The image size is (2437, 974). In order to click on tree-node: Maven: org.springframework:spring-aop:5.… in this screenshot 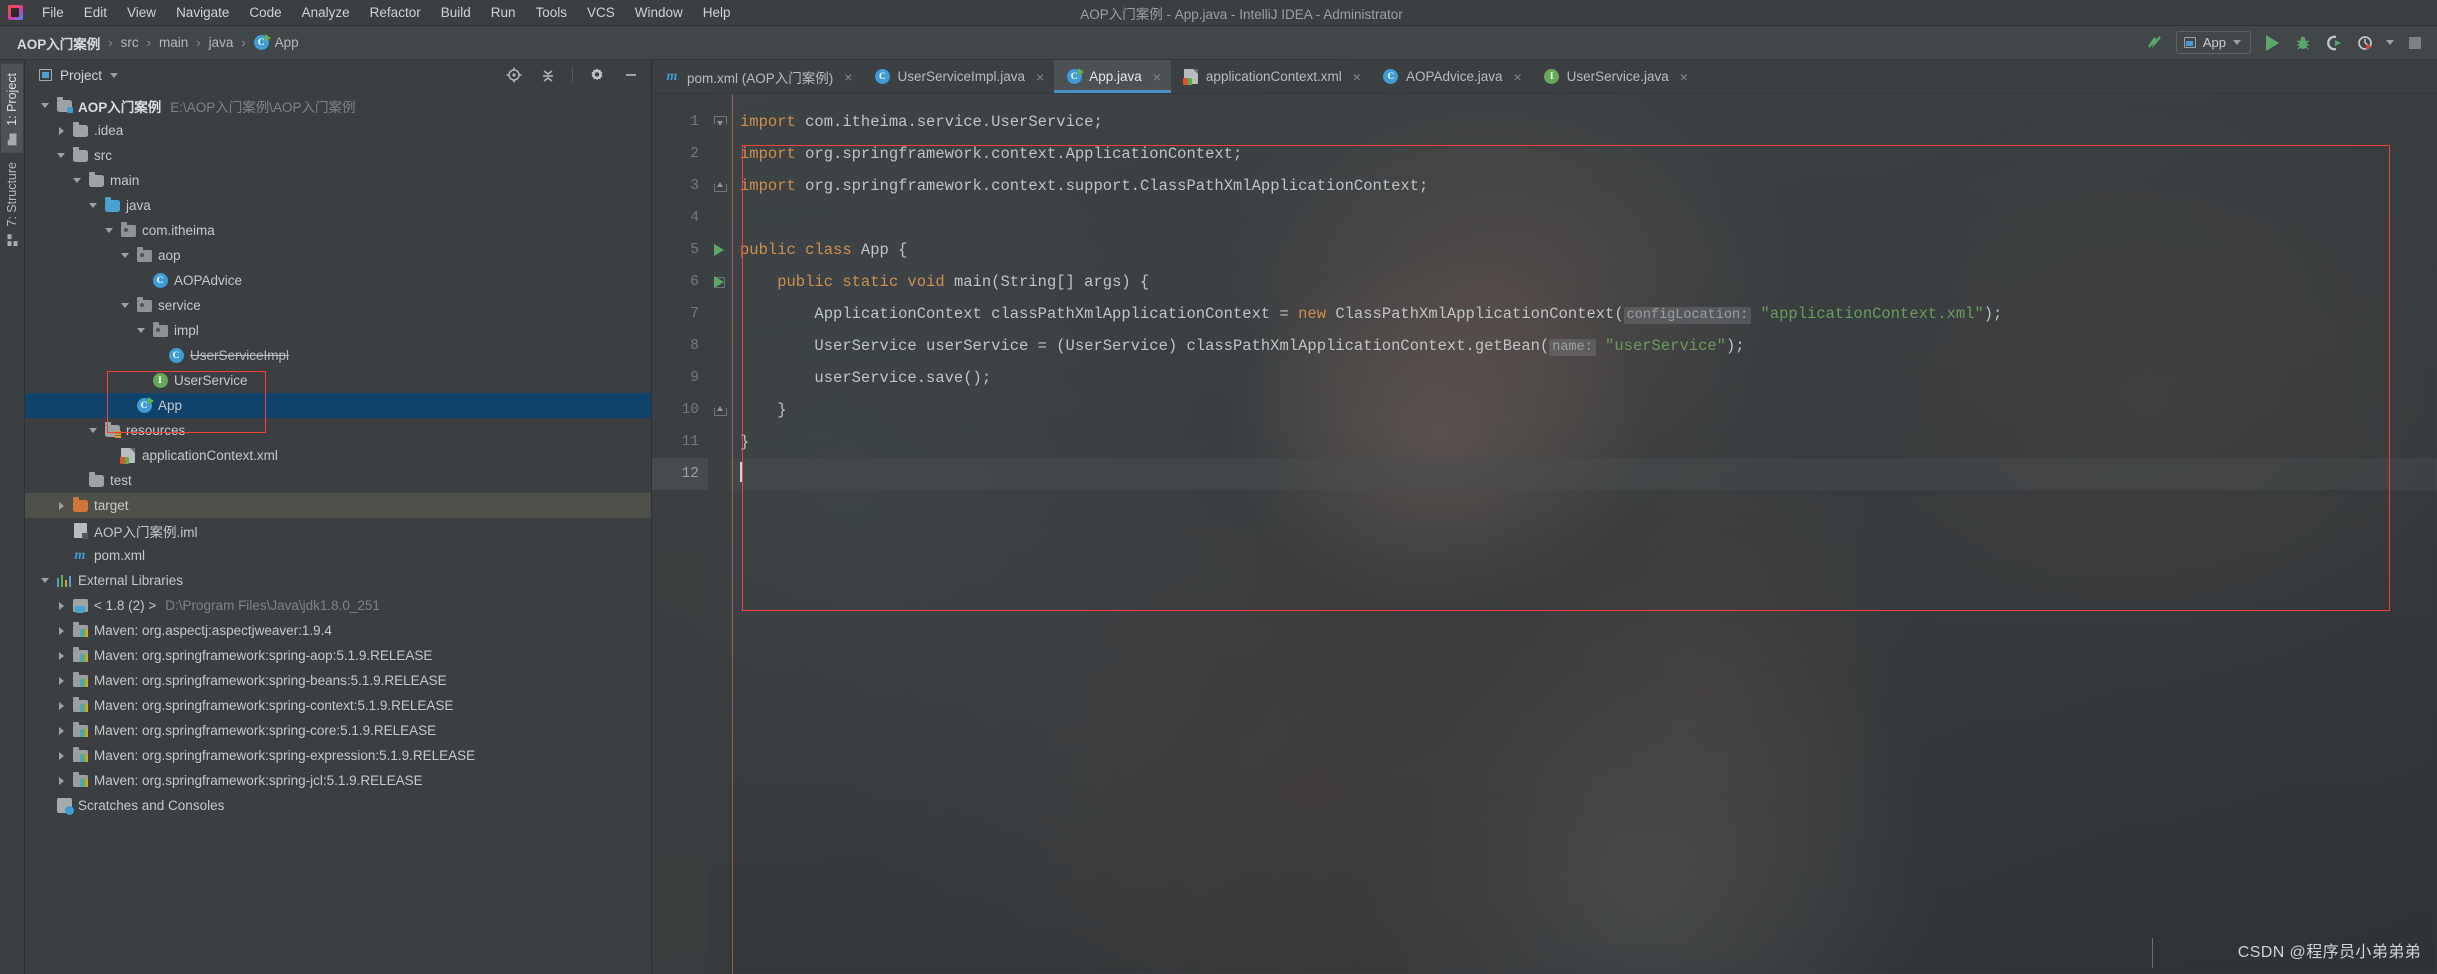, I will do `click(338, 655)`.